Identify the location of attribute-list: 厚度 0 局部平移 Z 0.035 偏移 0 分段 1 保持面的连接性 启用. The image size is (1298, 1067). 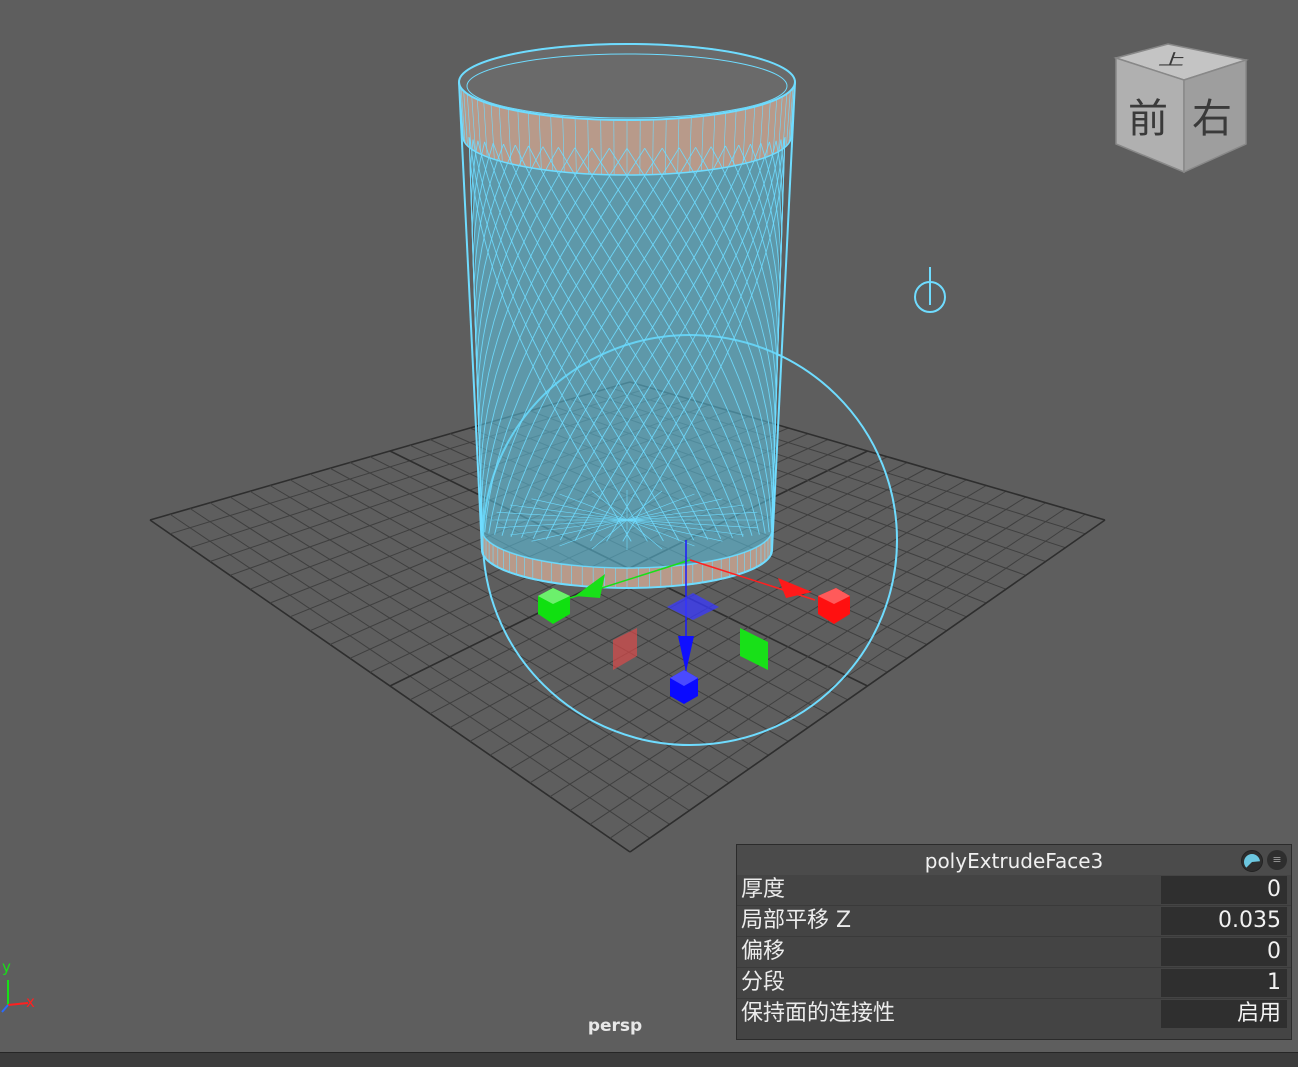
(1014, 952).